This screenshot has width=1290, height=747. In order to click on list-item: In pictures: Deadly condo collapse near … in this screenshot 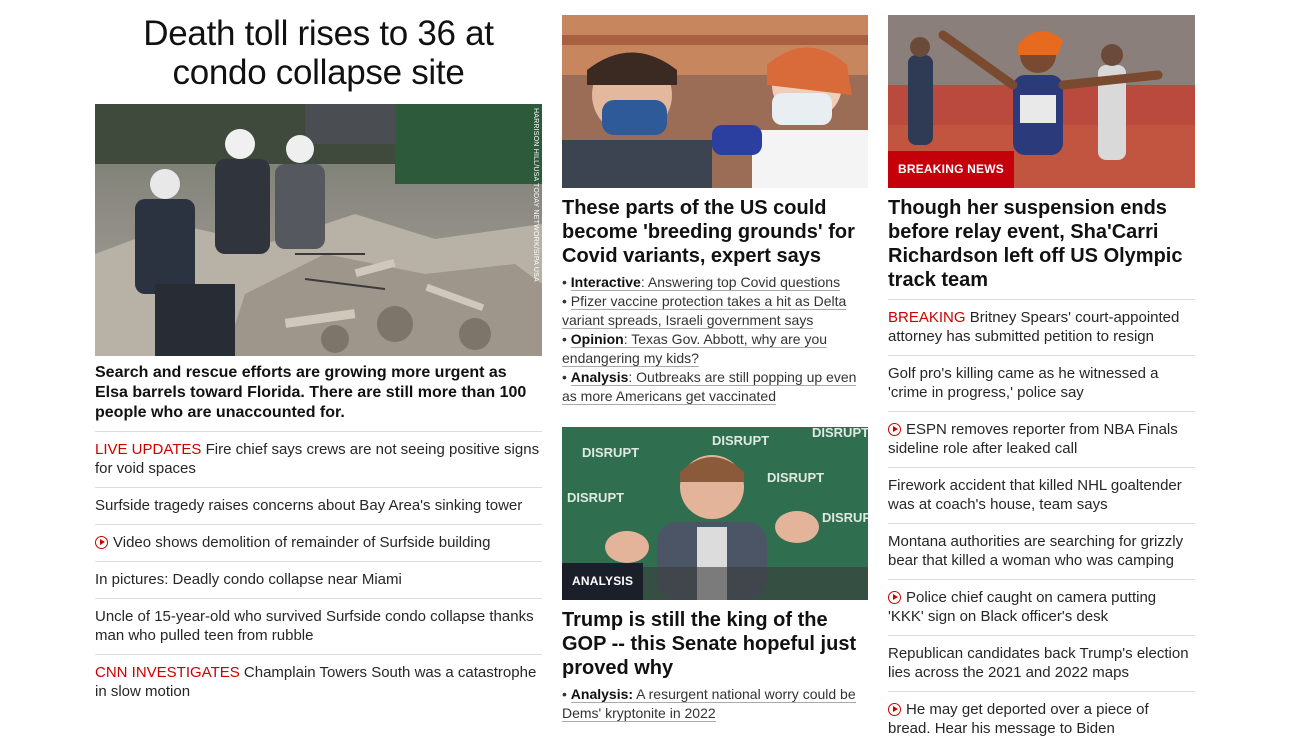, I will do `click(318, 579)`.